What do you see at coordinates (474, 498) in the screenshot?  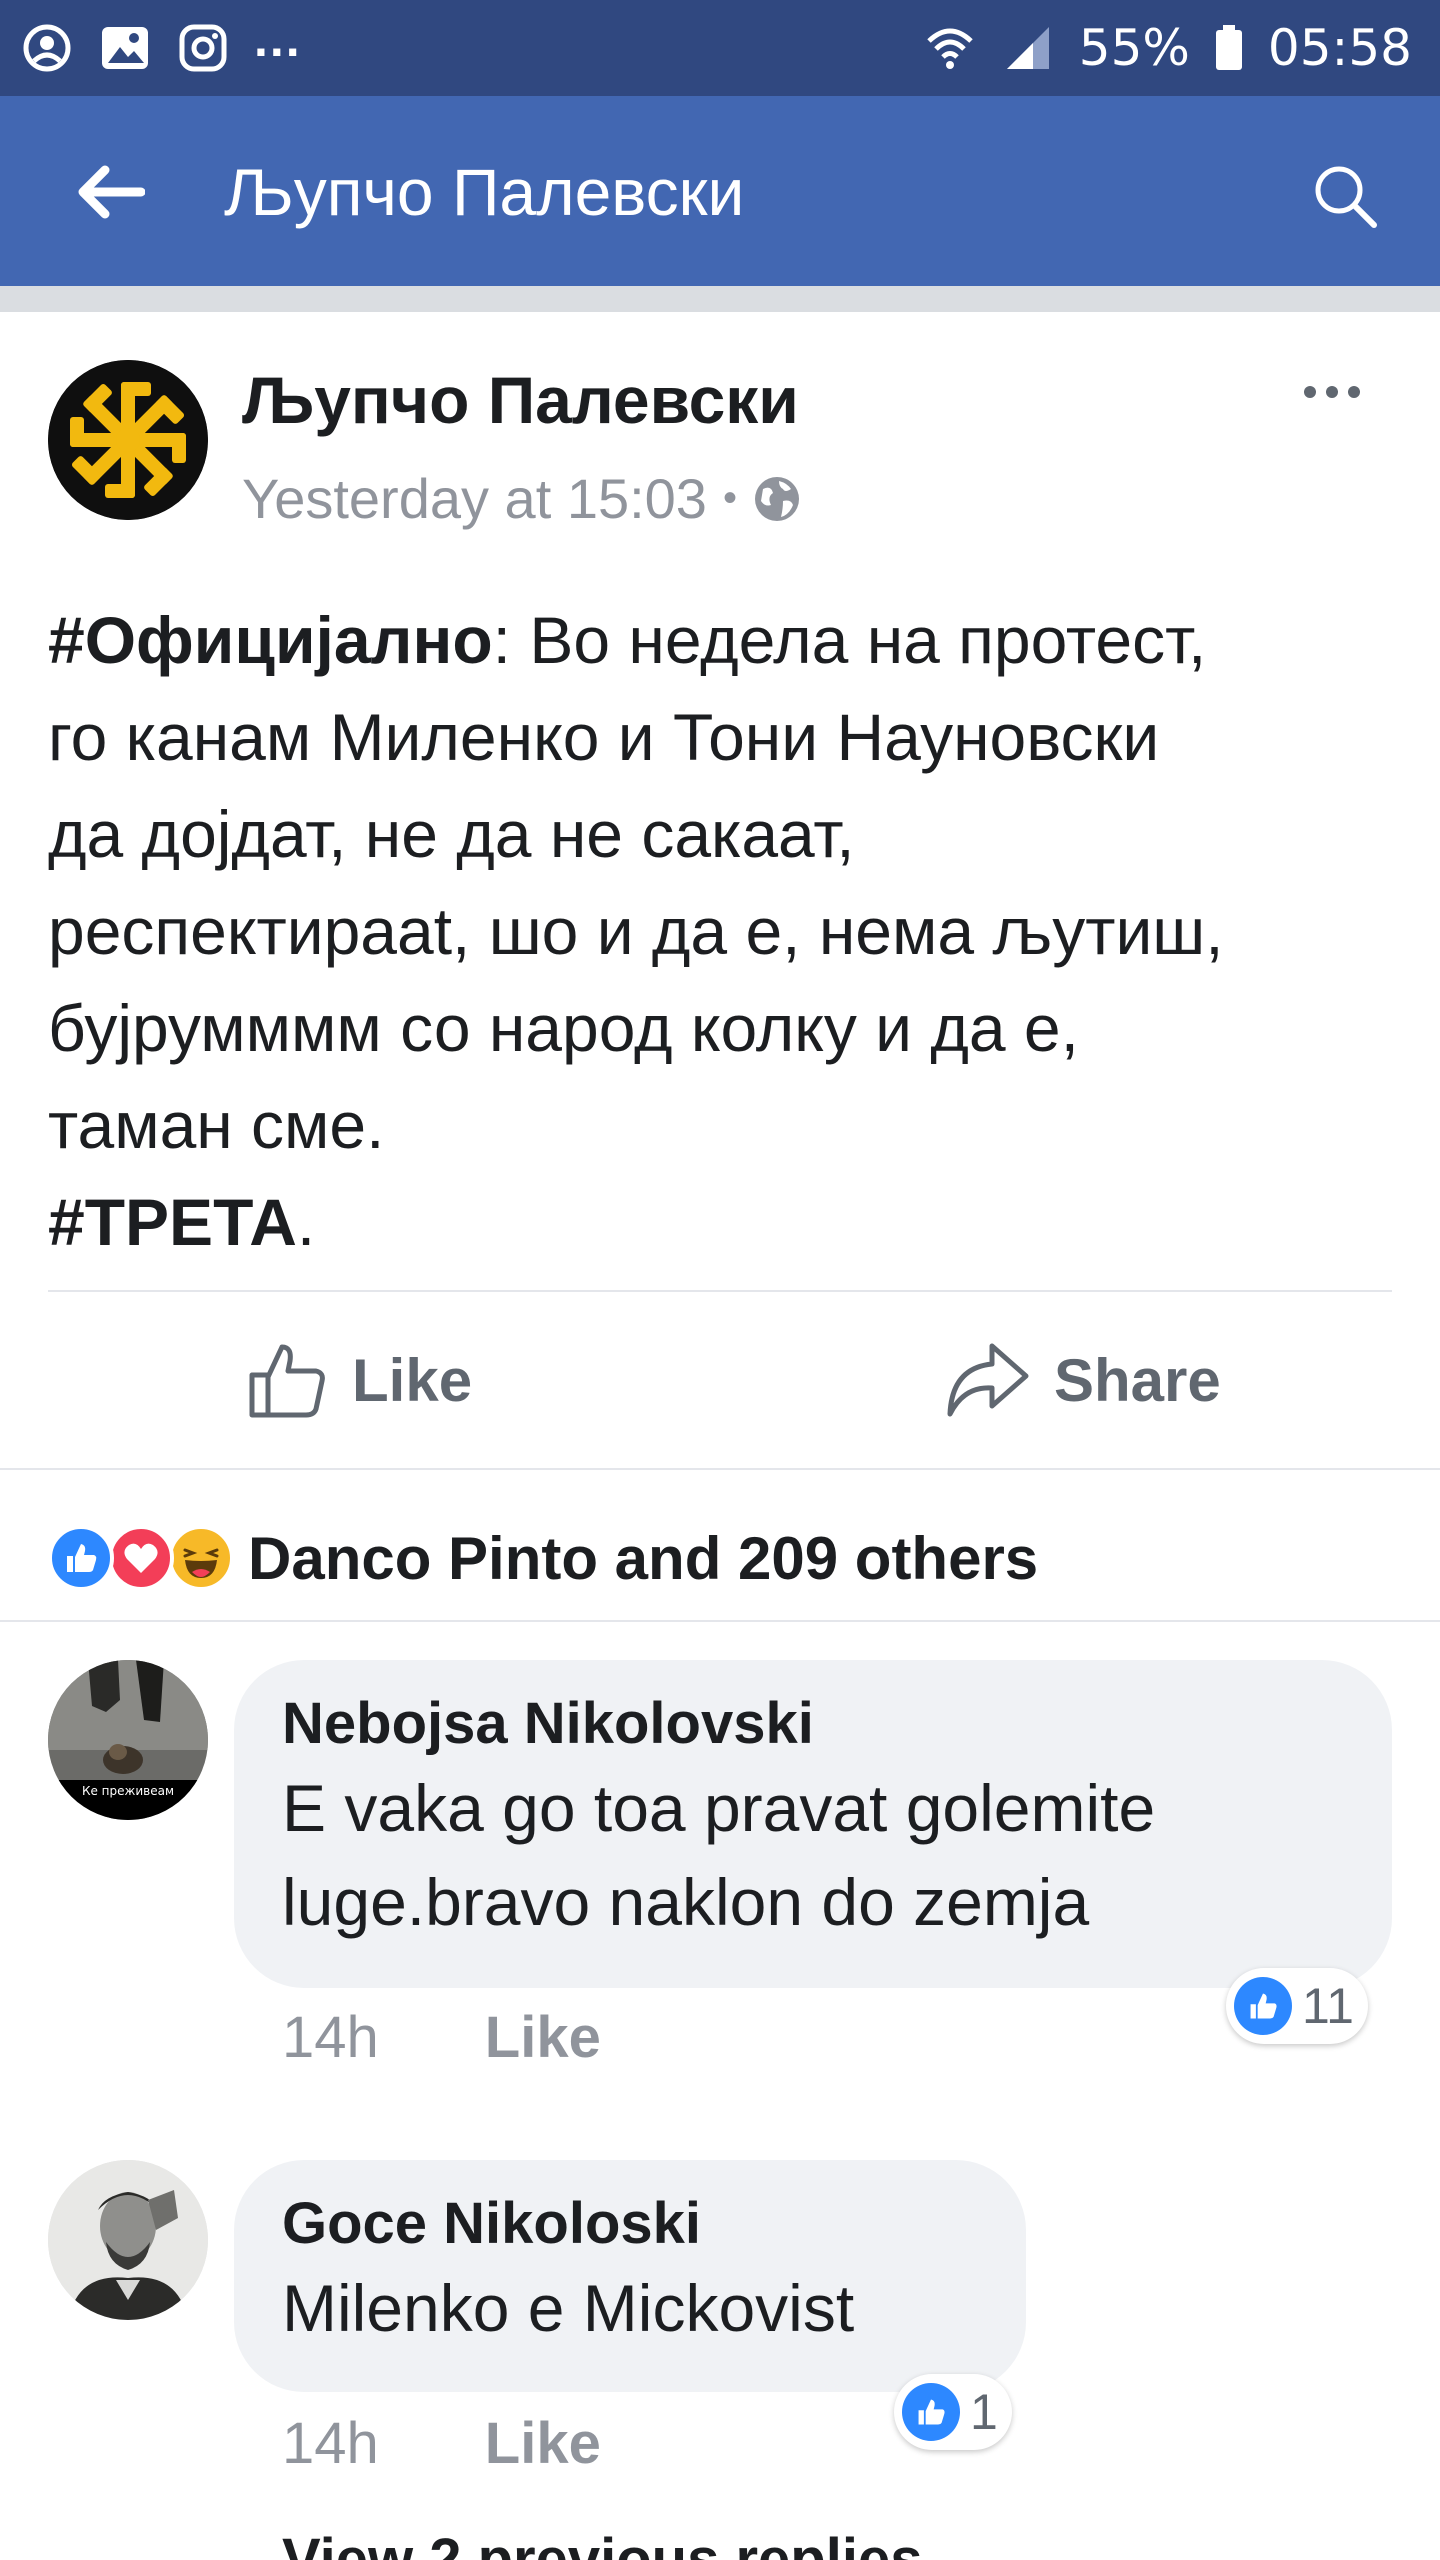 I see `post-timestamp: Yesterday at 15:03` at bounding box center [474, 498].